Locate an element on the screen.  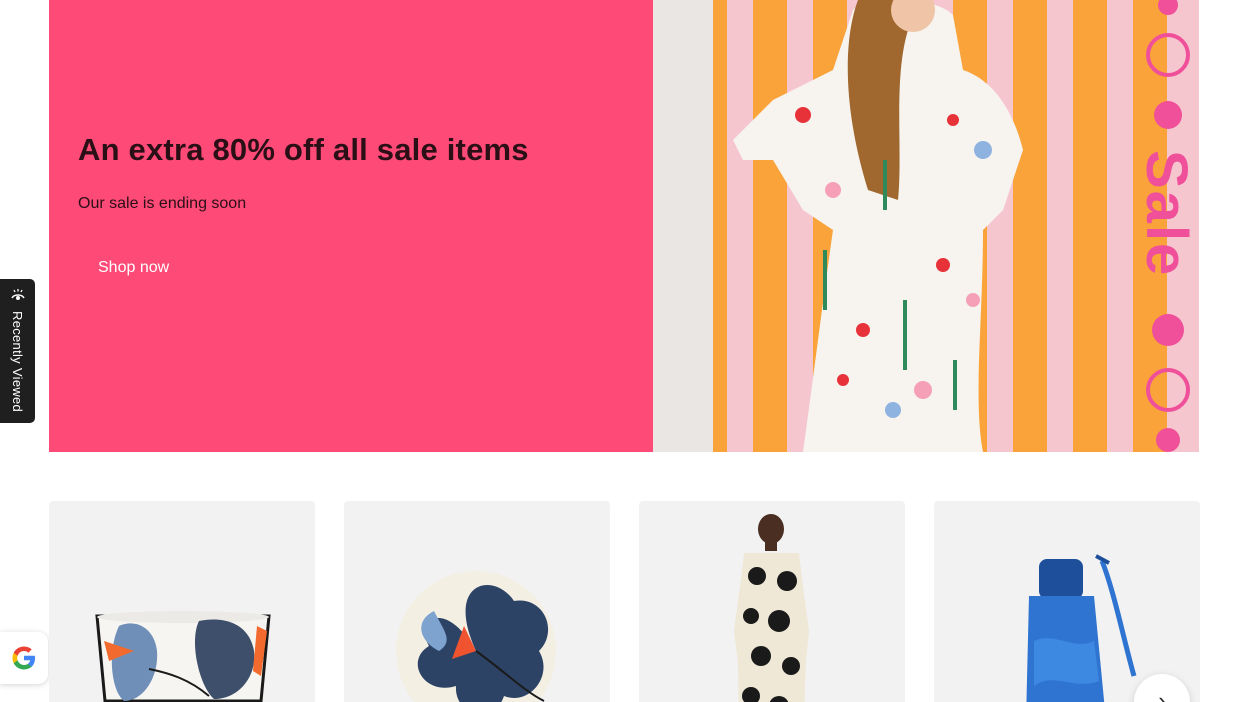
recently-viewed-tab: Recently Viewed is located at coordinates (17, 351).